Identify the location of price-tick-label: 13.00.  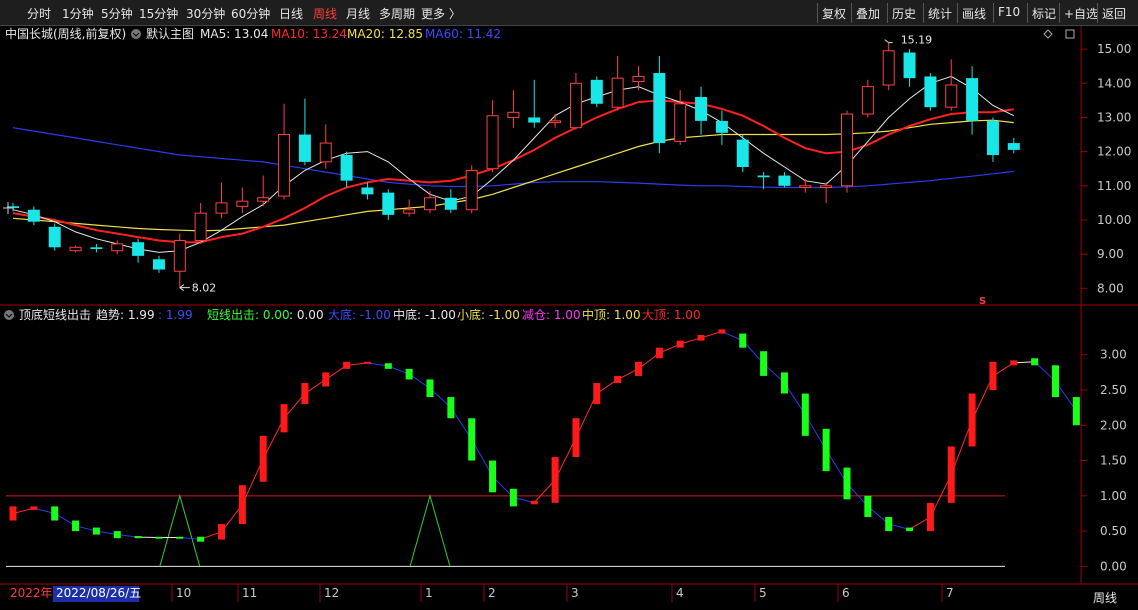
(1114, 117).